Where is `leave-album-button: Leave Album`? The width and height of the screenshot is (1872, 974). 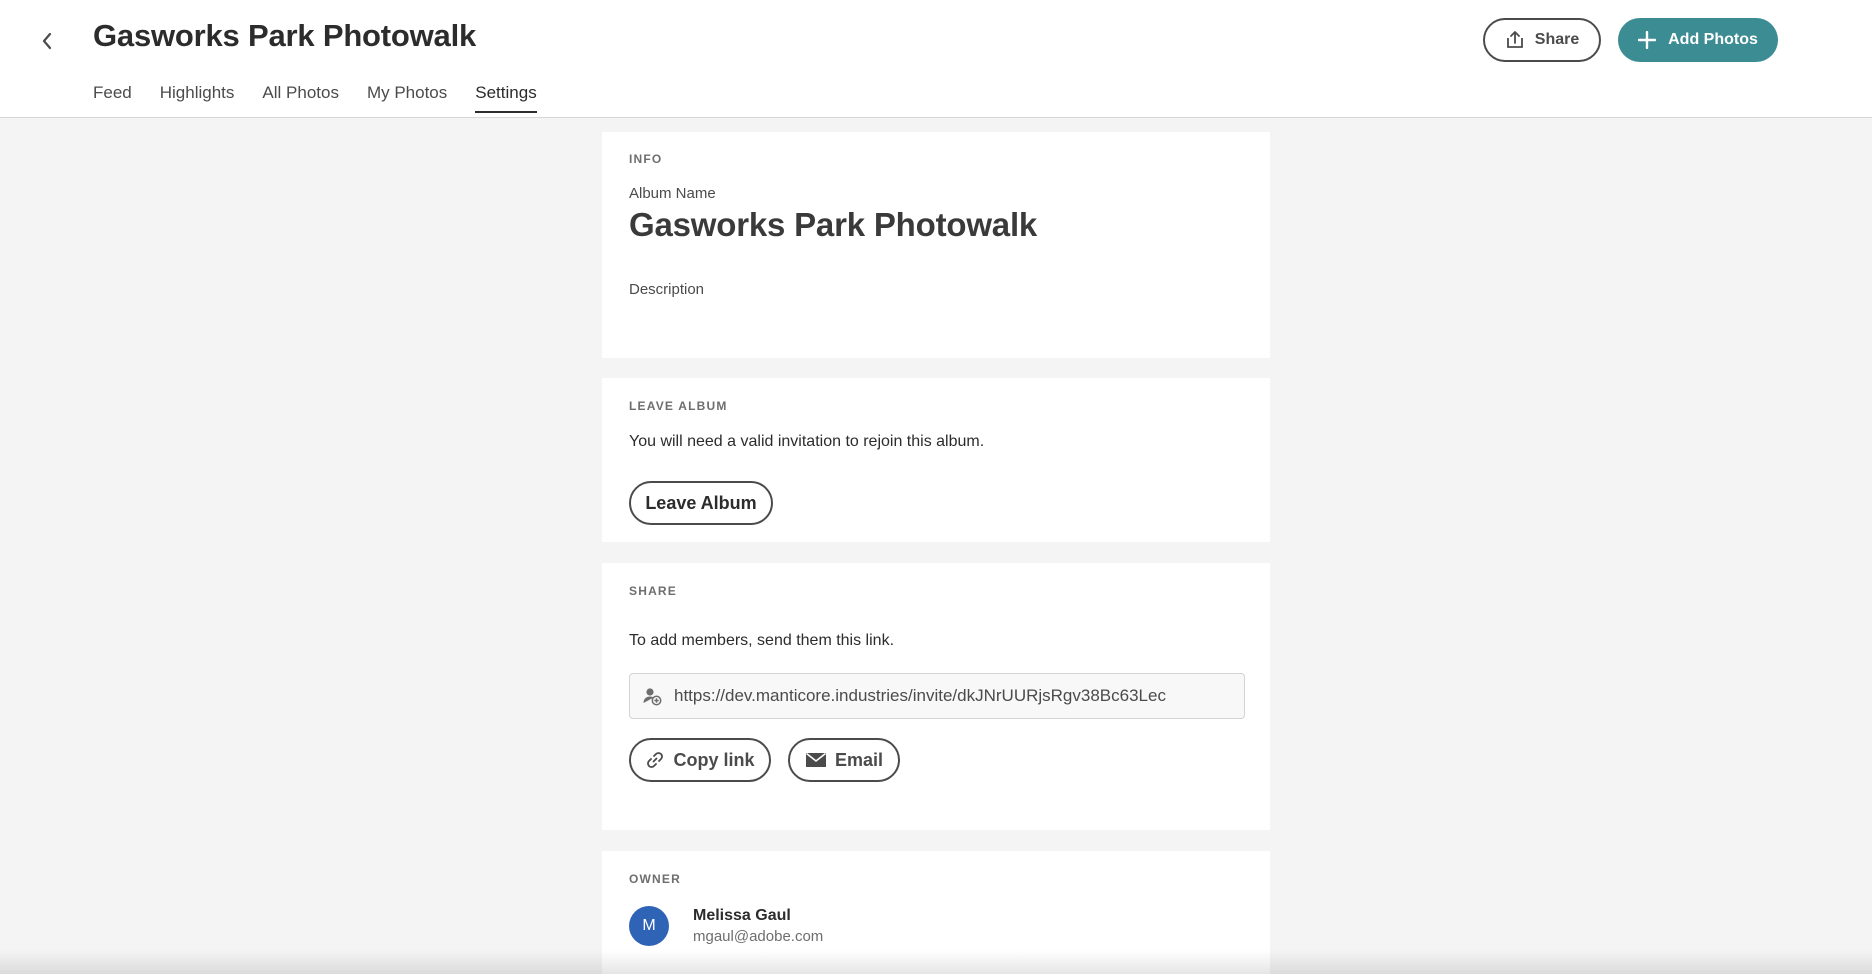 leave-album-button: Leave Album is located at coordinates (701, 503).